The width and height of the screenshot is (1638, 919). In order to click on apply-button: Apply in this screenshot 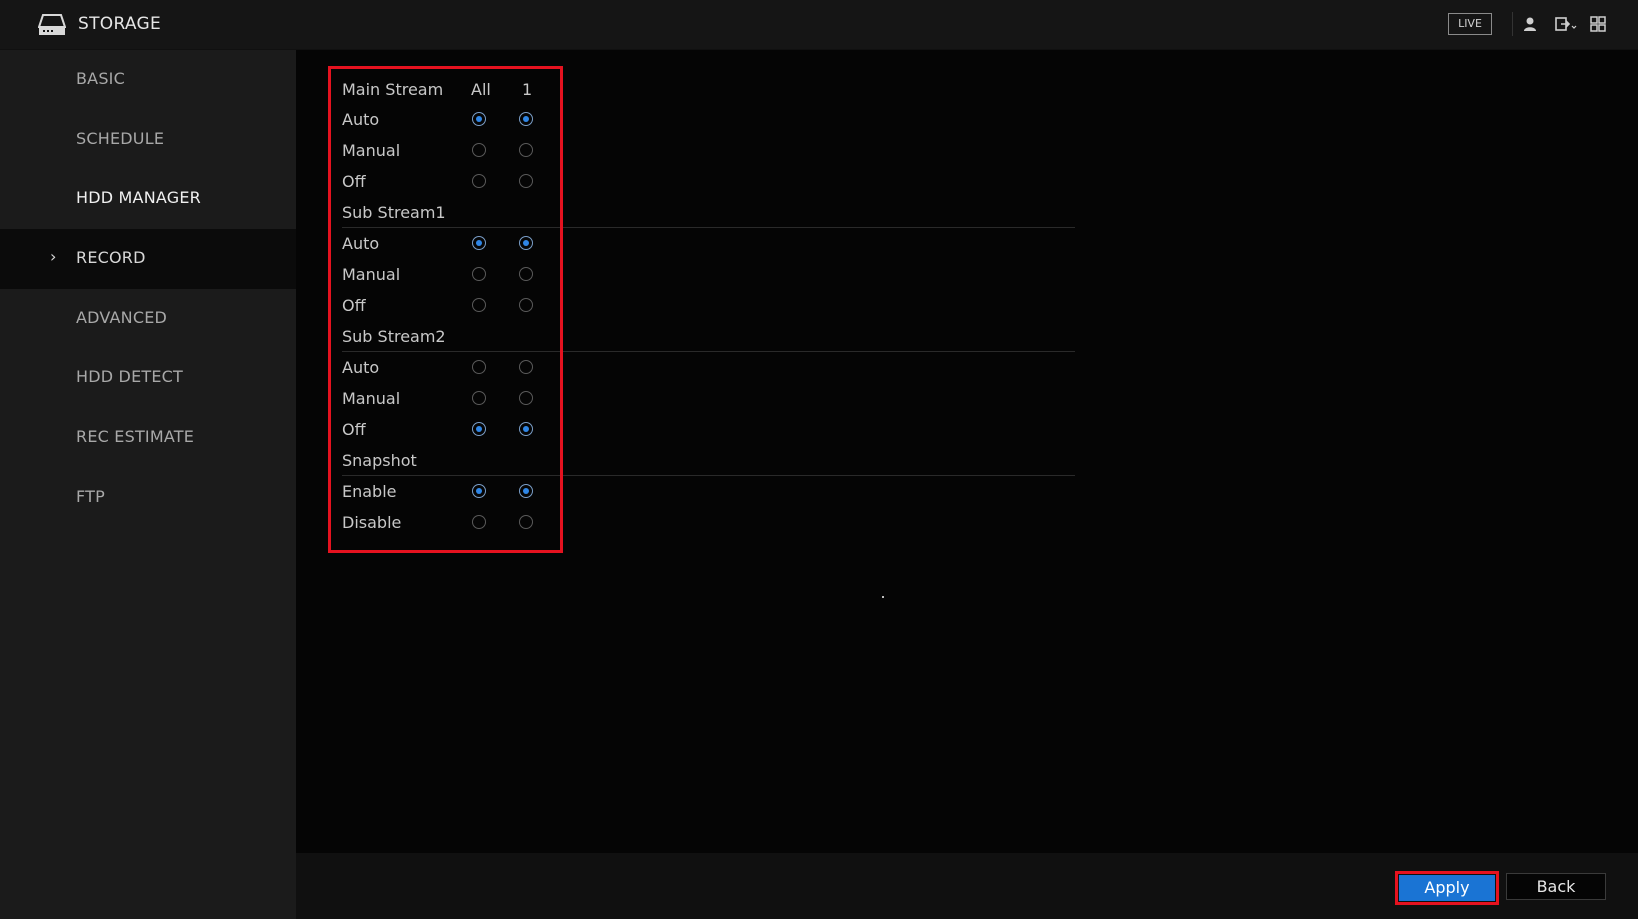, I will do `click(1447, 888)`.